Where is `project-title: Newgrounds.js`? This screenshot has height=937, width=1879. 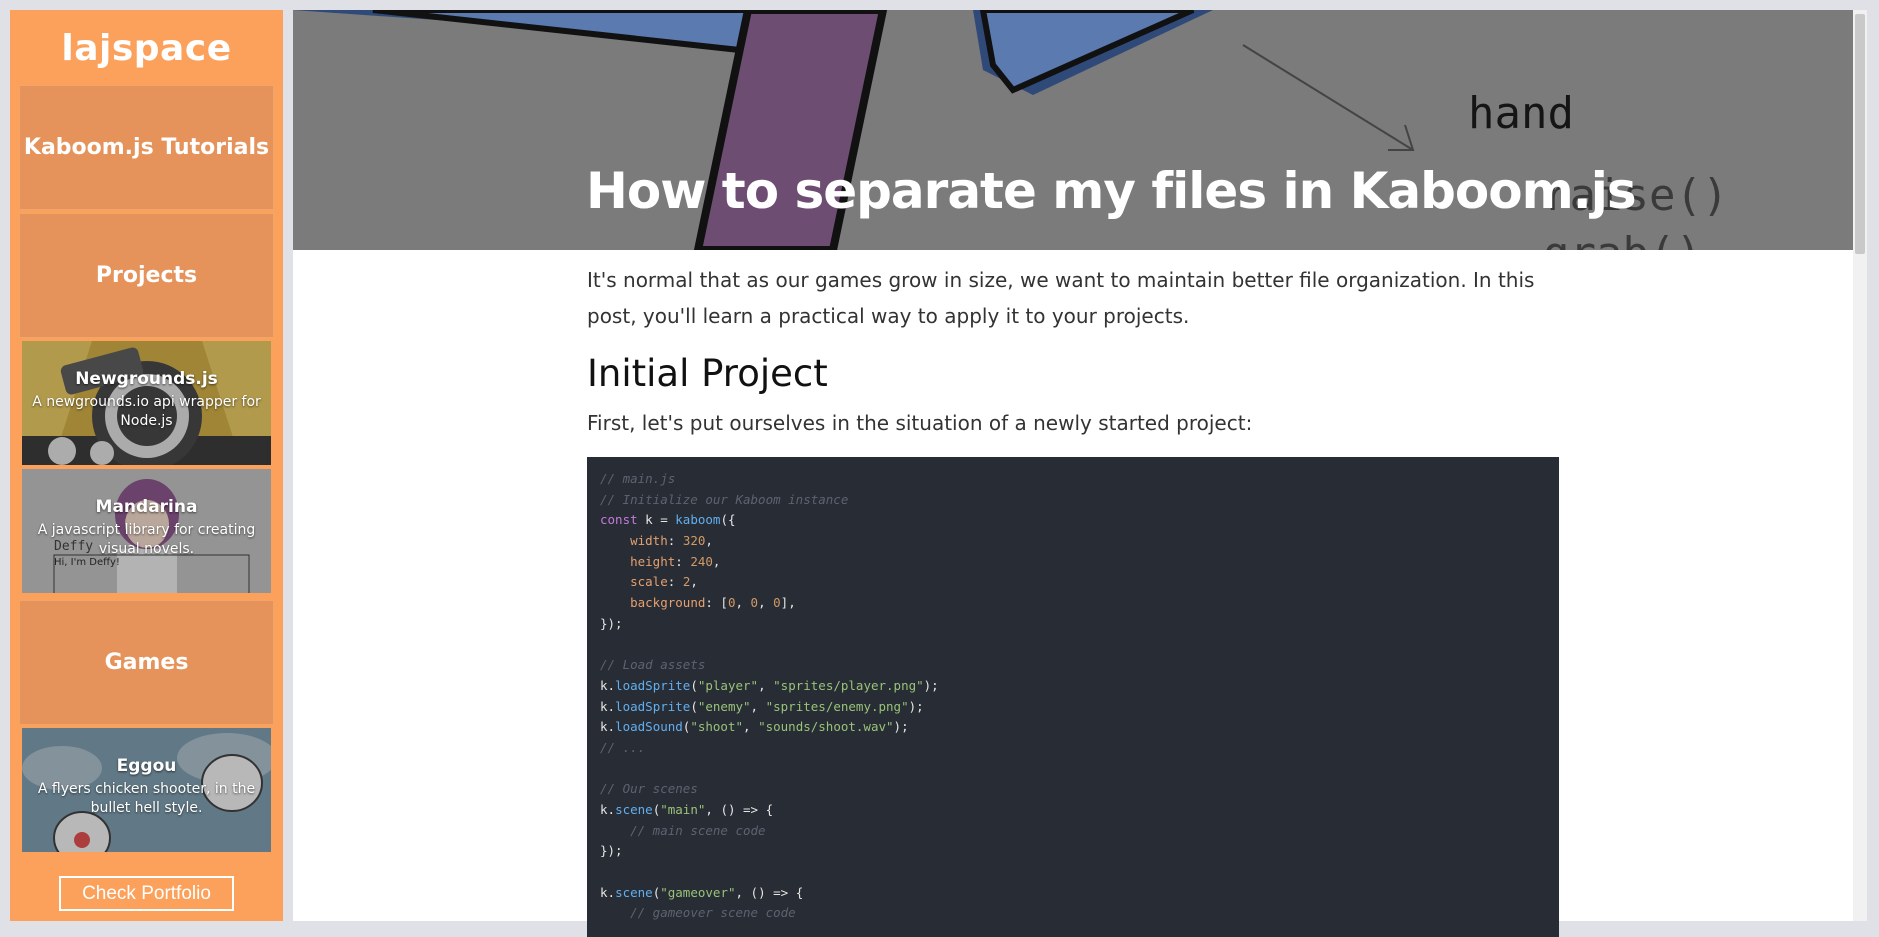 project-title: Newgrounds.js is located at coordinates (146, 379).